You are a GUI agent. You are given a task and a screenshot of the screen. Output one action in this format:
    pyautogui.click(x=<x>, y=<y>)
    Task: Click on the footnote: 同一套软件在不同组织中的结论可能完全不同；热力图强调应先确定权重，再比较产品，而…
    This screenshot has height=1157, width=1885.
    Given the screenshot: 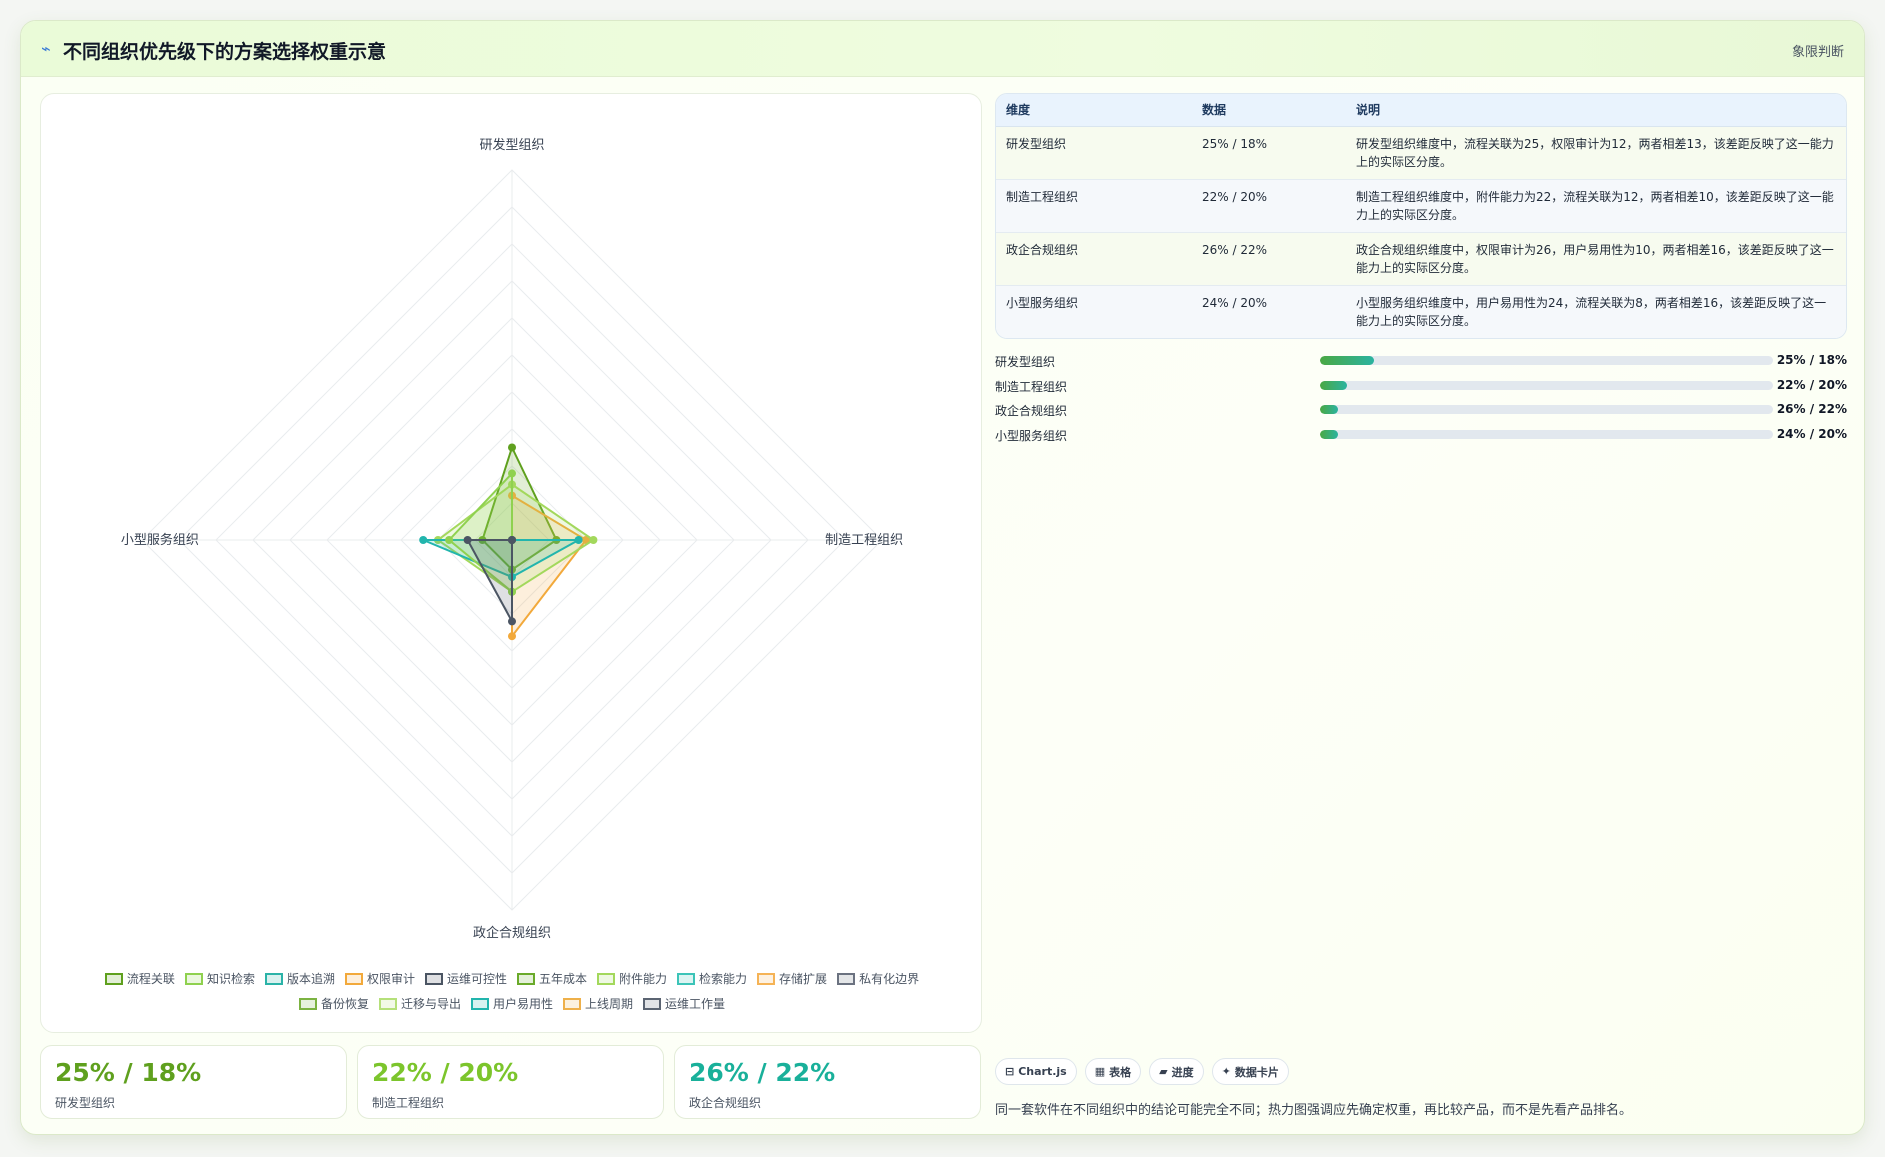 What is the action you would take?
    pyautogui.click(x=1314, y=1110)
    